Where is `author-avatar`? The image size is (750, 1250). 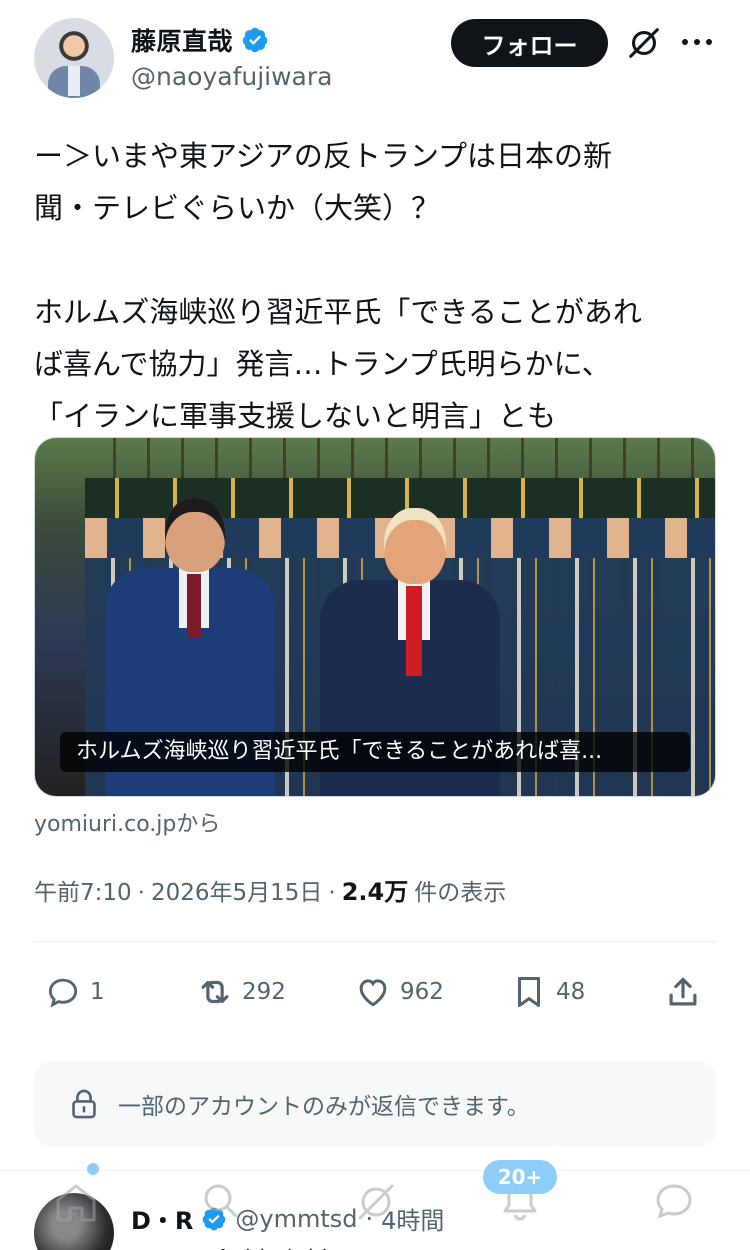 author-avatar is located at coordinates (74, 58).